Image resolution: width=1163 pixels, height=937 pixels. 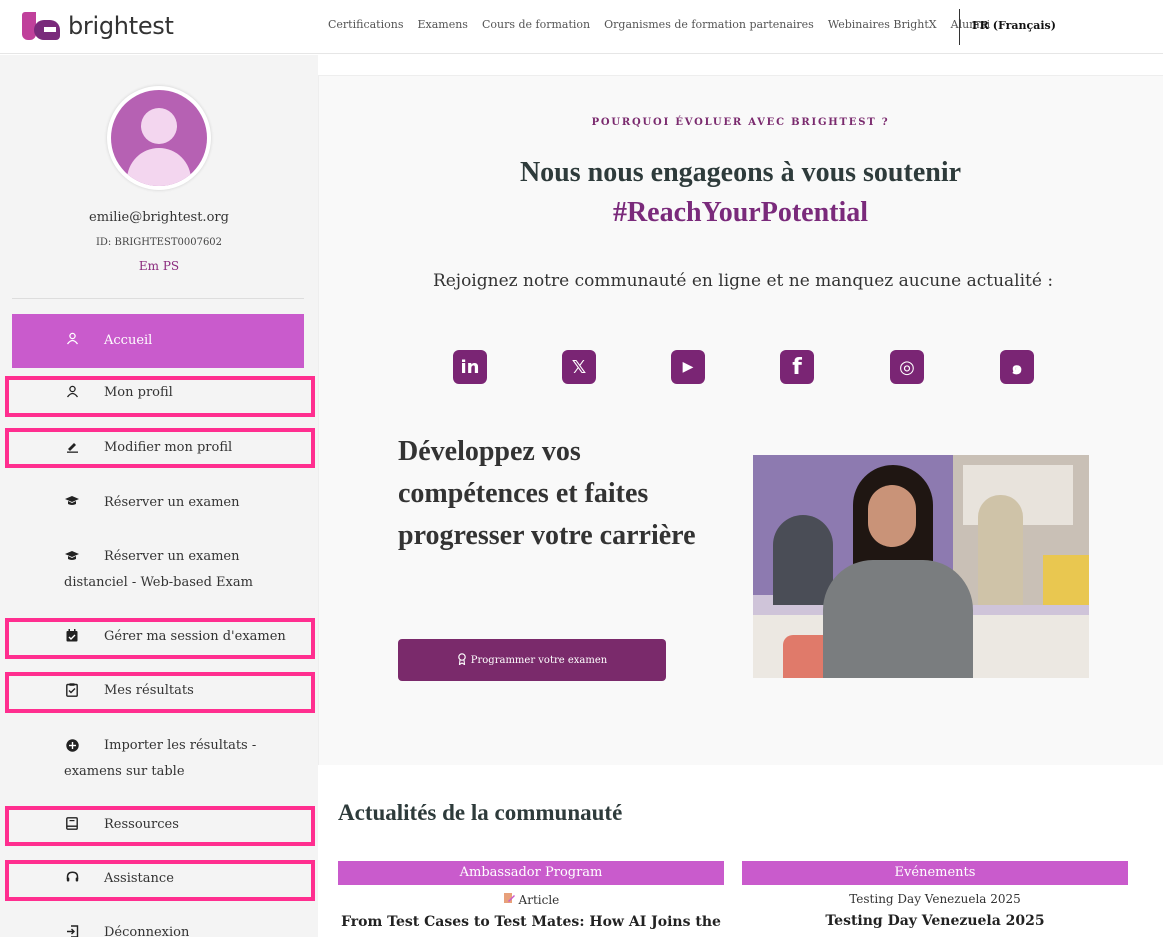 What do you see at coordinates (935, 873) in the screenshot?
I see `news-card-category: Evénements` at bounding box center [935, 873].